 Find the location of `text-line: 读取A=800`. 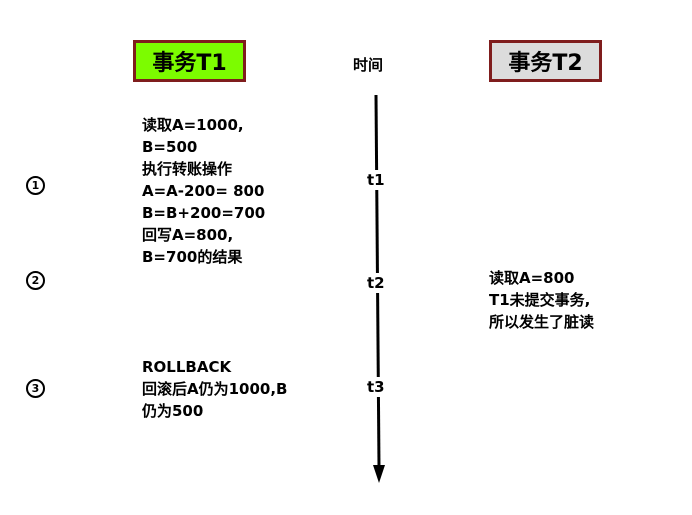

text-line: 读取A=800 is located at coordinates (532, 278).